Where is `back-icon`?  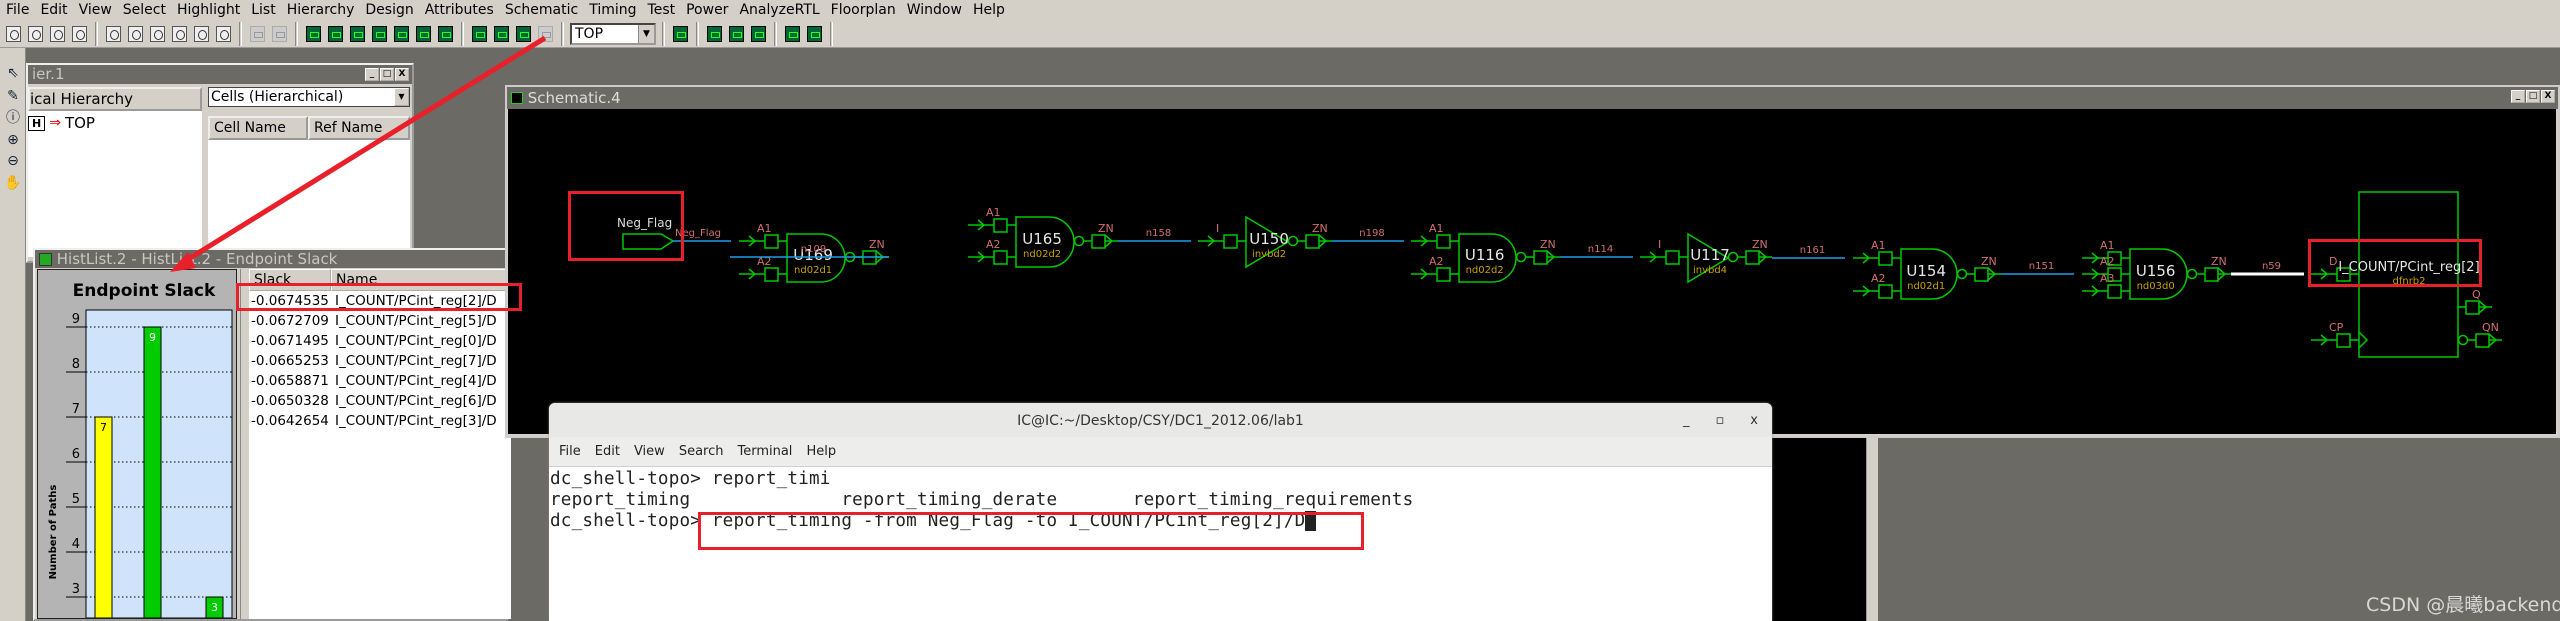 back-icon is located at coordinates (792, 34).